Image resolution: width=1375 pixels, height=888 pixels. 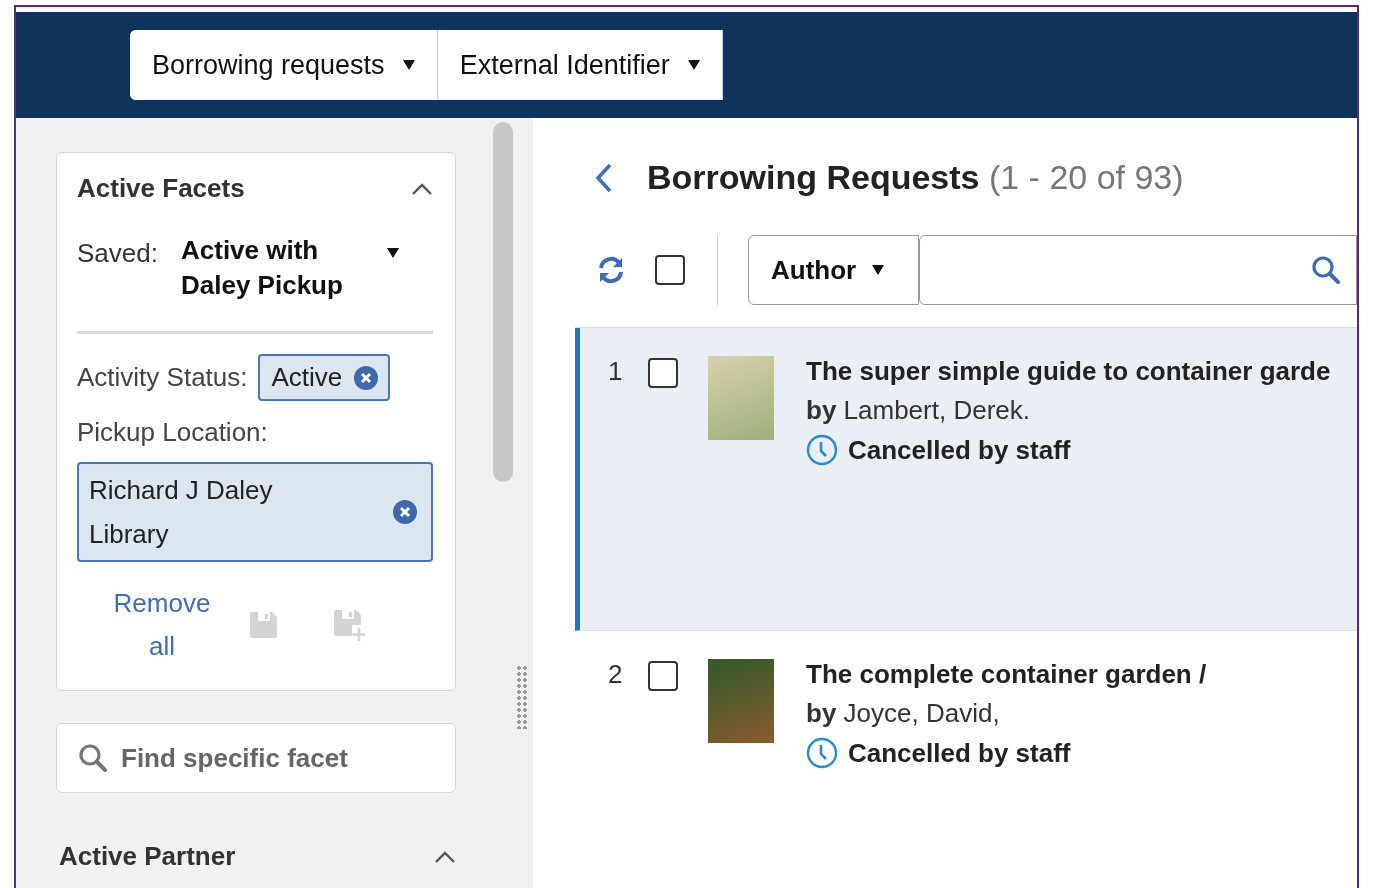 I want to click on menu-dropdown: Borrowing requests, so click(x=284, y=65).